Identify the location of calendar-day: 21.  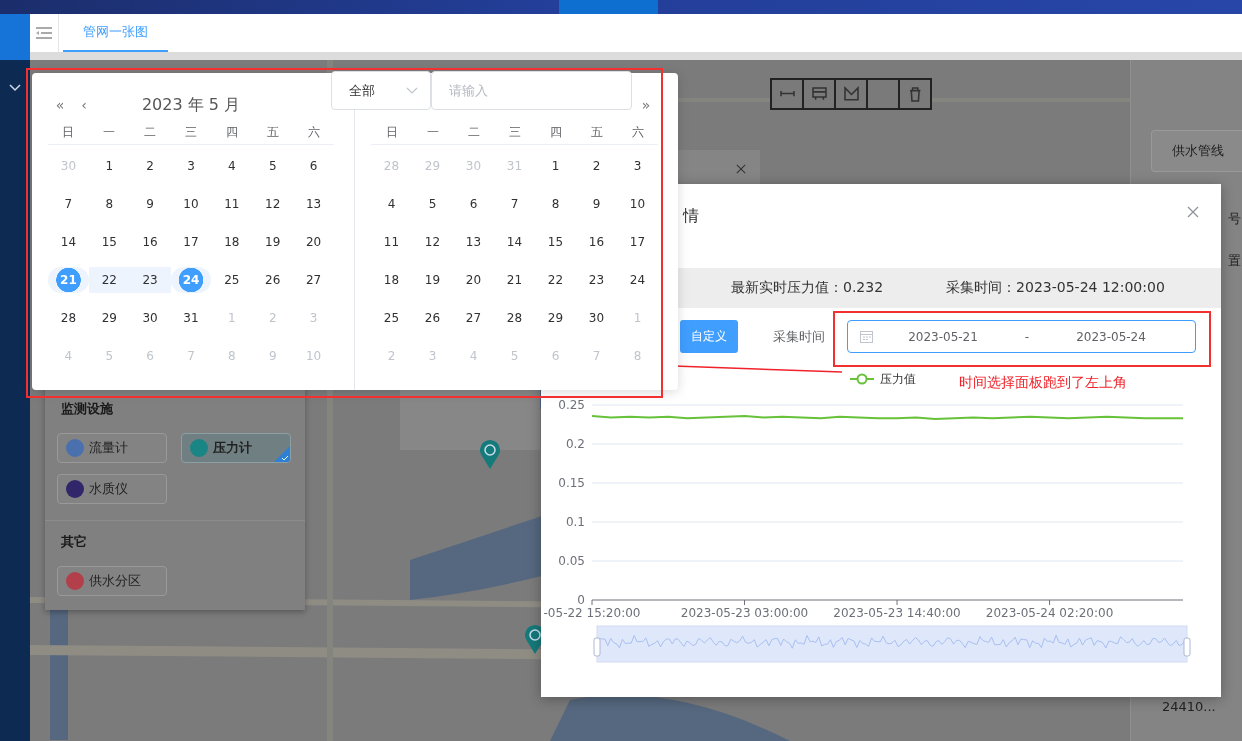
(514, 280).